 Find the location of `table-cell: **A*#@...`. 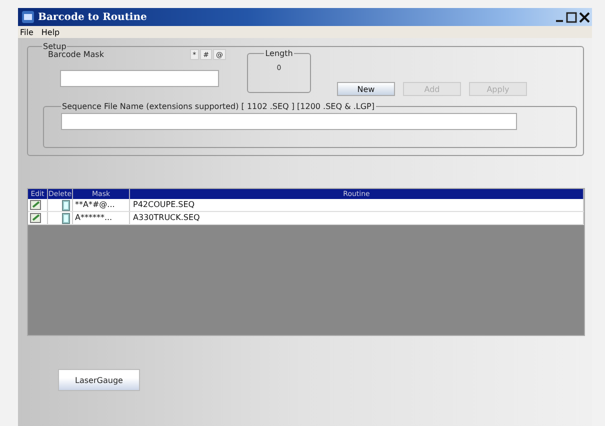

table-cell: **A*#@... is located at coordinates (101, 205).